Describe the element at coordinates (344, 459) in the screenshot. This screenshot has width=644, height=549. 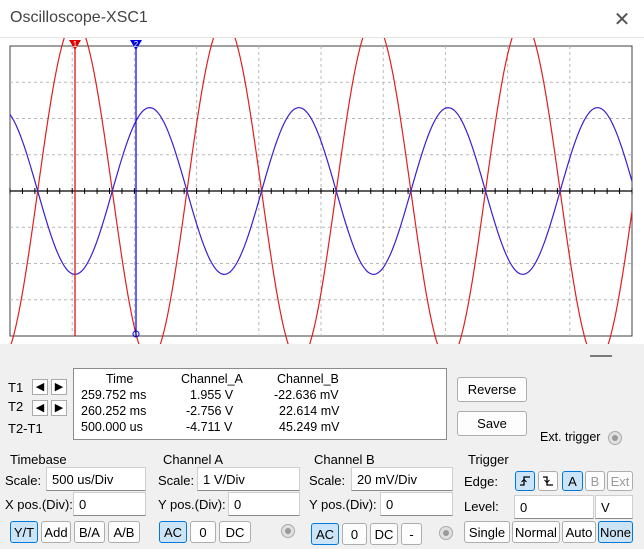
I see `channel-b-title: Channel B` at that location.